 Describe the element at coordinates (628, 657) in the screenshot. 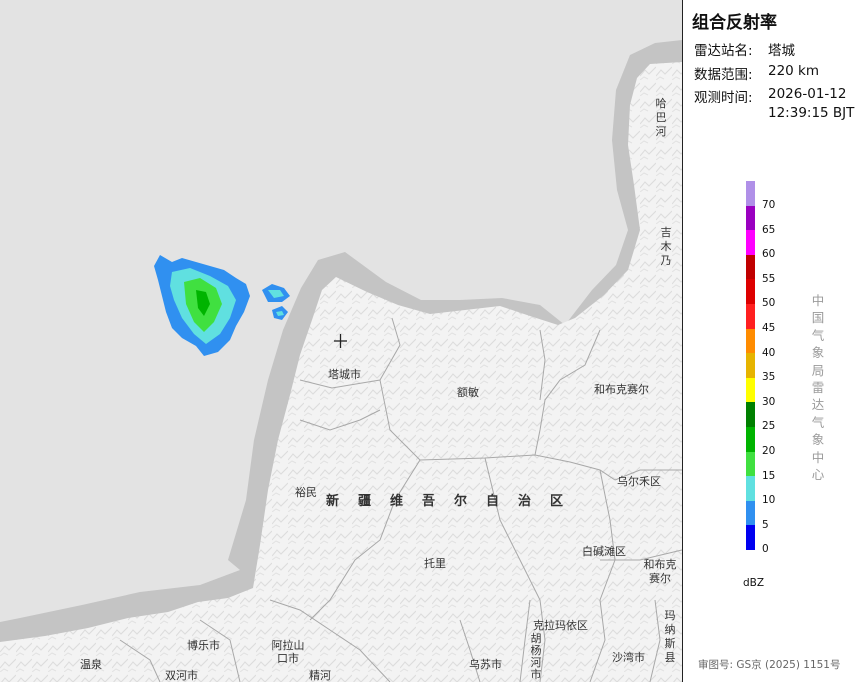

I see `place-shawan: 沙湾市` at that location.